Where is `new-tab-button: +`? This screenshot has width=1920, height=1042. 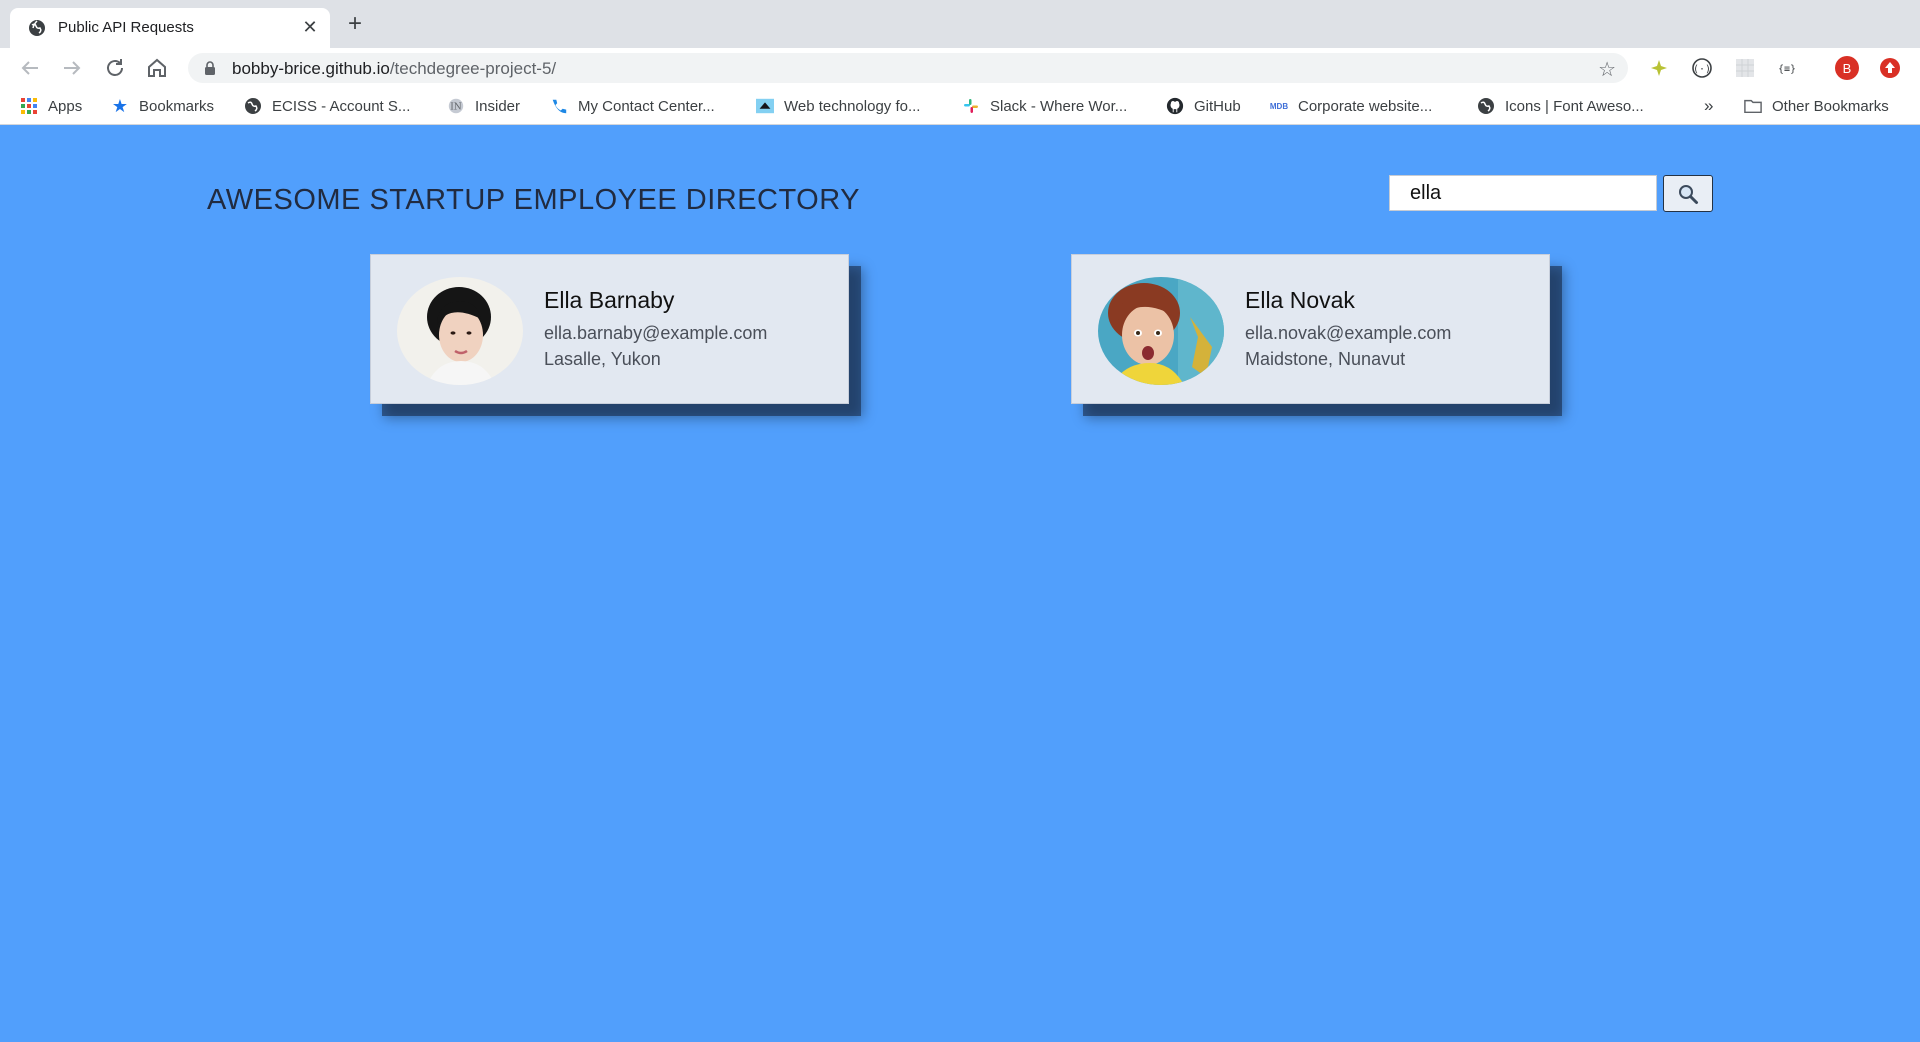
new-tab-button: + is located at coordinates (355, 24).